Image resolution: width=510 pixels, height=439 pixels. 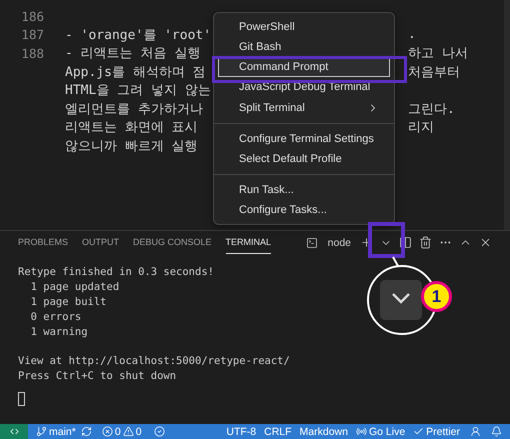 I want to click on code-text: 않으니까 빠르게 실행, so click(x=131, y=146).